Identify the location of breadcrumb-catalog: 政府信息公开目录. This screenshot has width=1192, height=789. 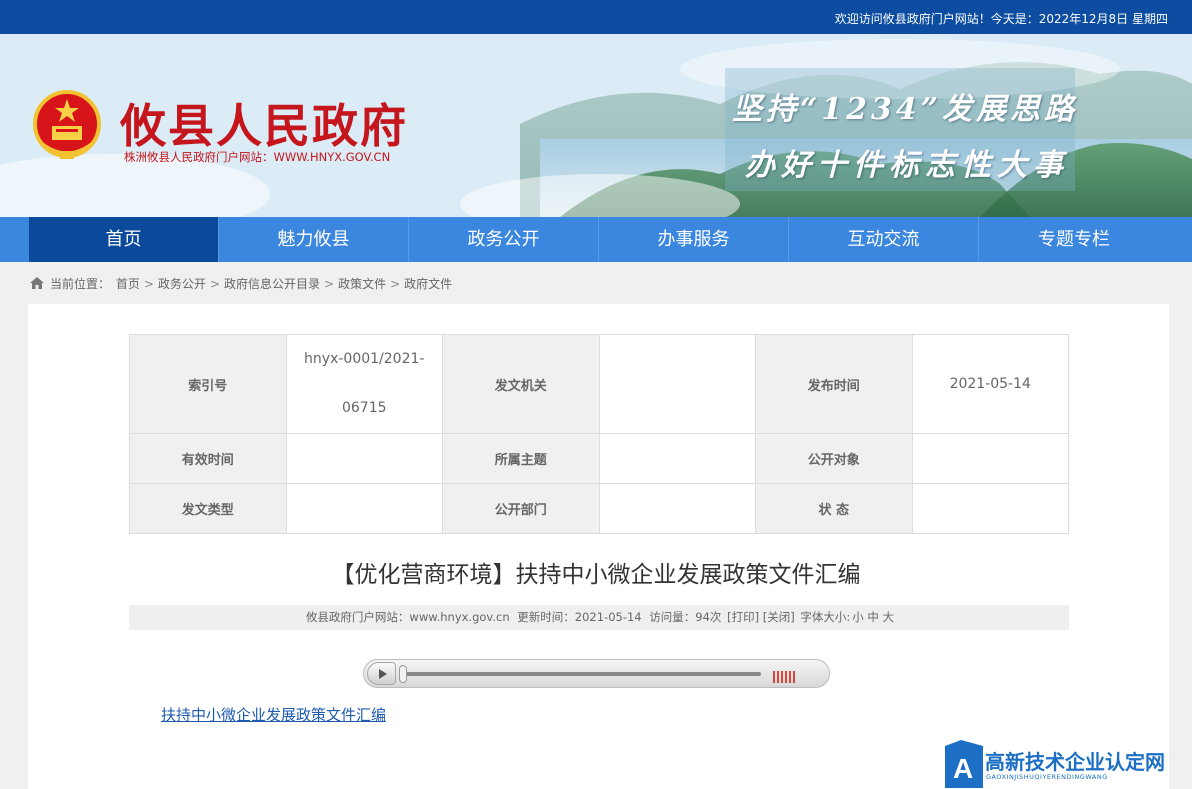
(272, 284).